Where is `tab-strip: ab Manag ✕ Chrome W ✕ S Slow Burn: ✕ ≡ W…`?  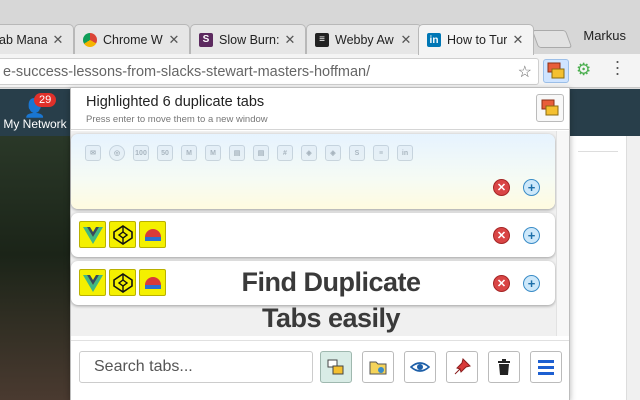
tab-strip: ab Manag ✕ Chrome W ✕ S Slow Burn: ✕ ≡ W… is located at coordinates (320, 27).